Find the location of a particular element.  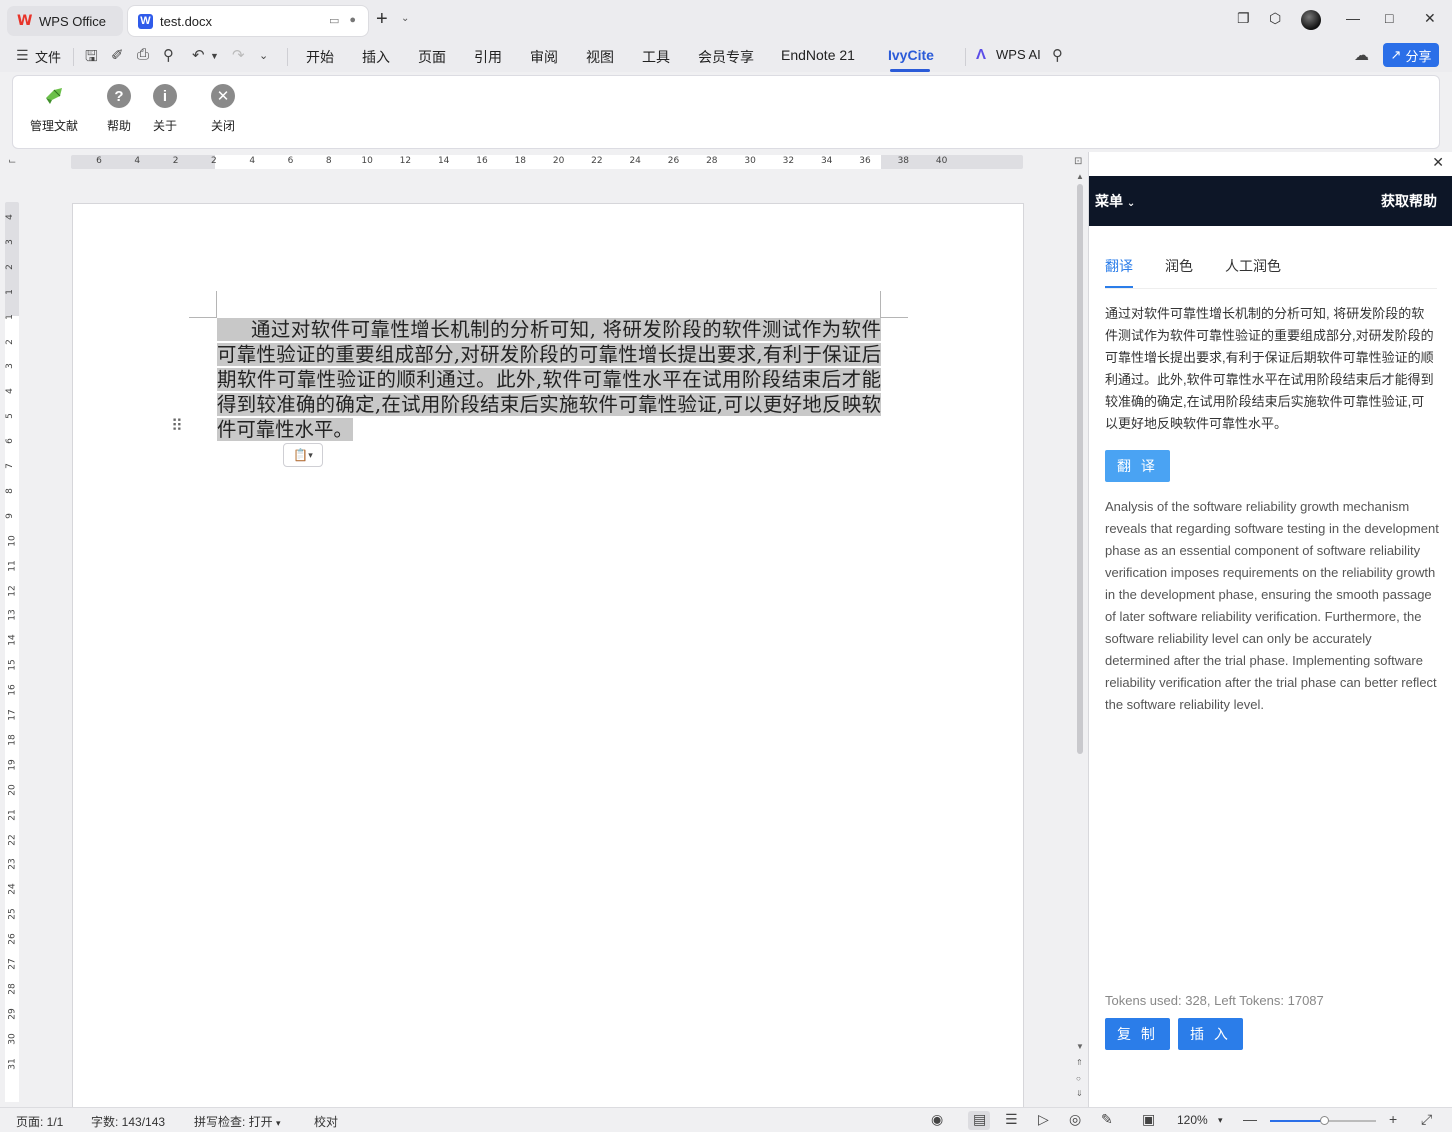

tab-wps-office: W WPS Office is located at coordinates (65, 21).